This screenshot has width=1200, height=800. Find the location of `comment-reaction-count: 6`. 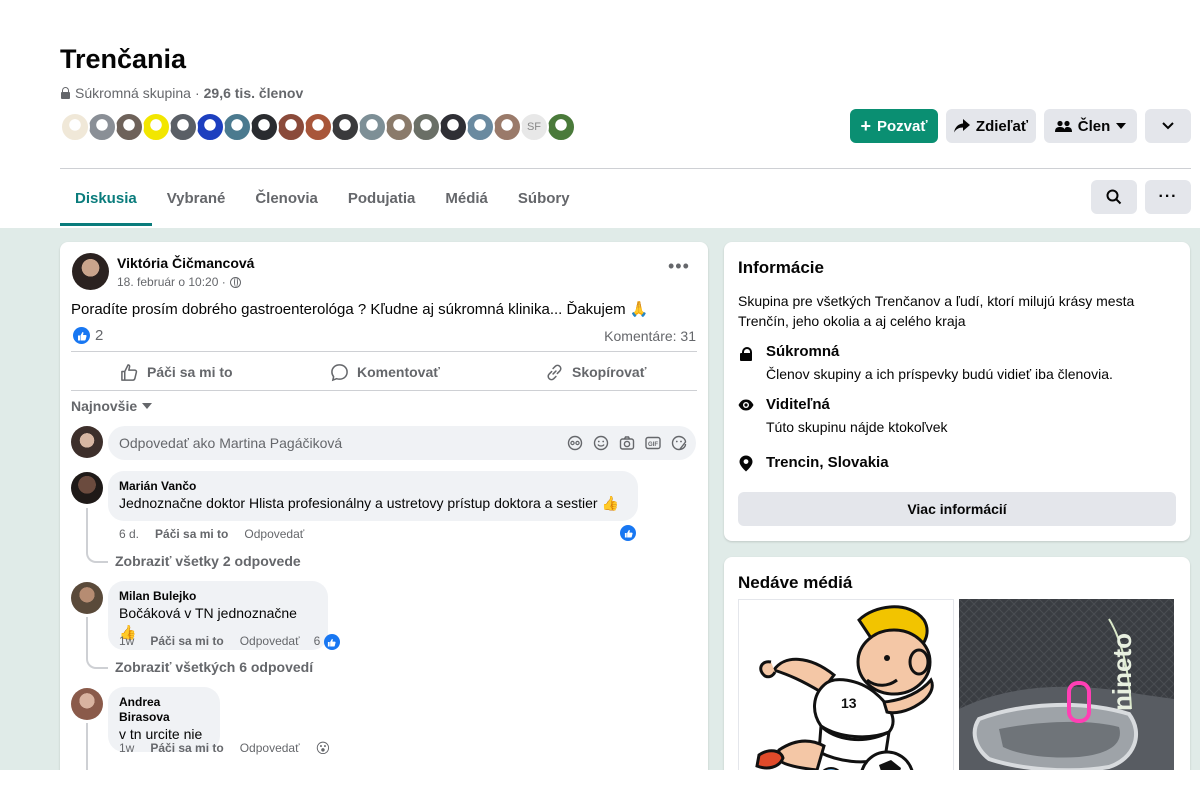

comment-reaction-count: 6 is located at coordinates (327, 642).